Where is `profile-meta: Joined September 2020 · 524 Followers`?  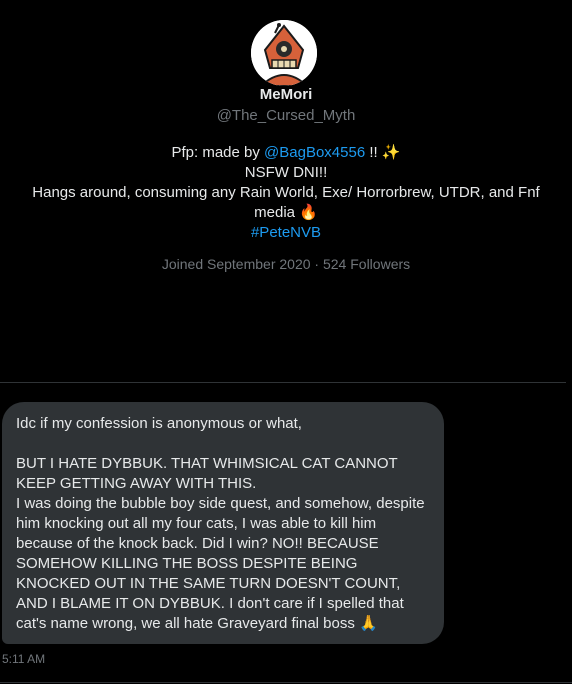 profile-meta: Joined September 2020 · 524 Followers is located at coordinates (286, 264).